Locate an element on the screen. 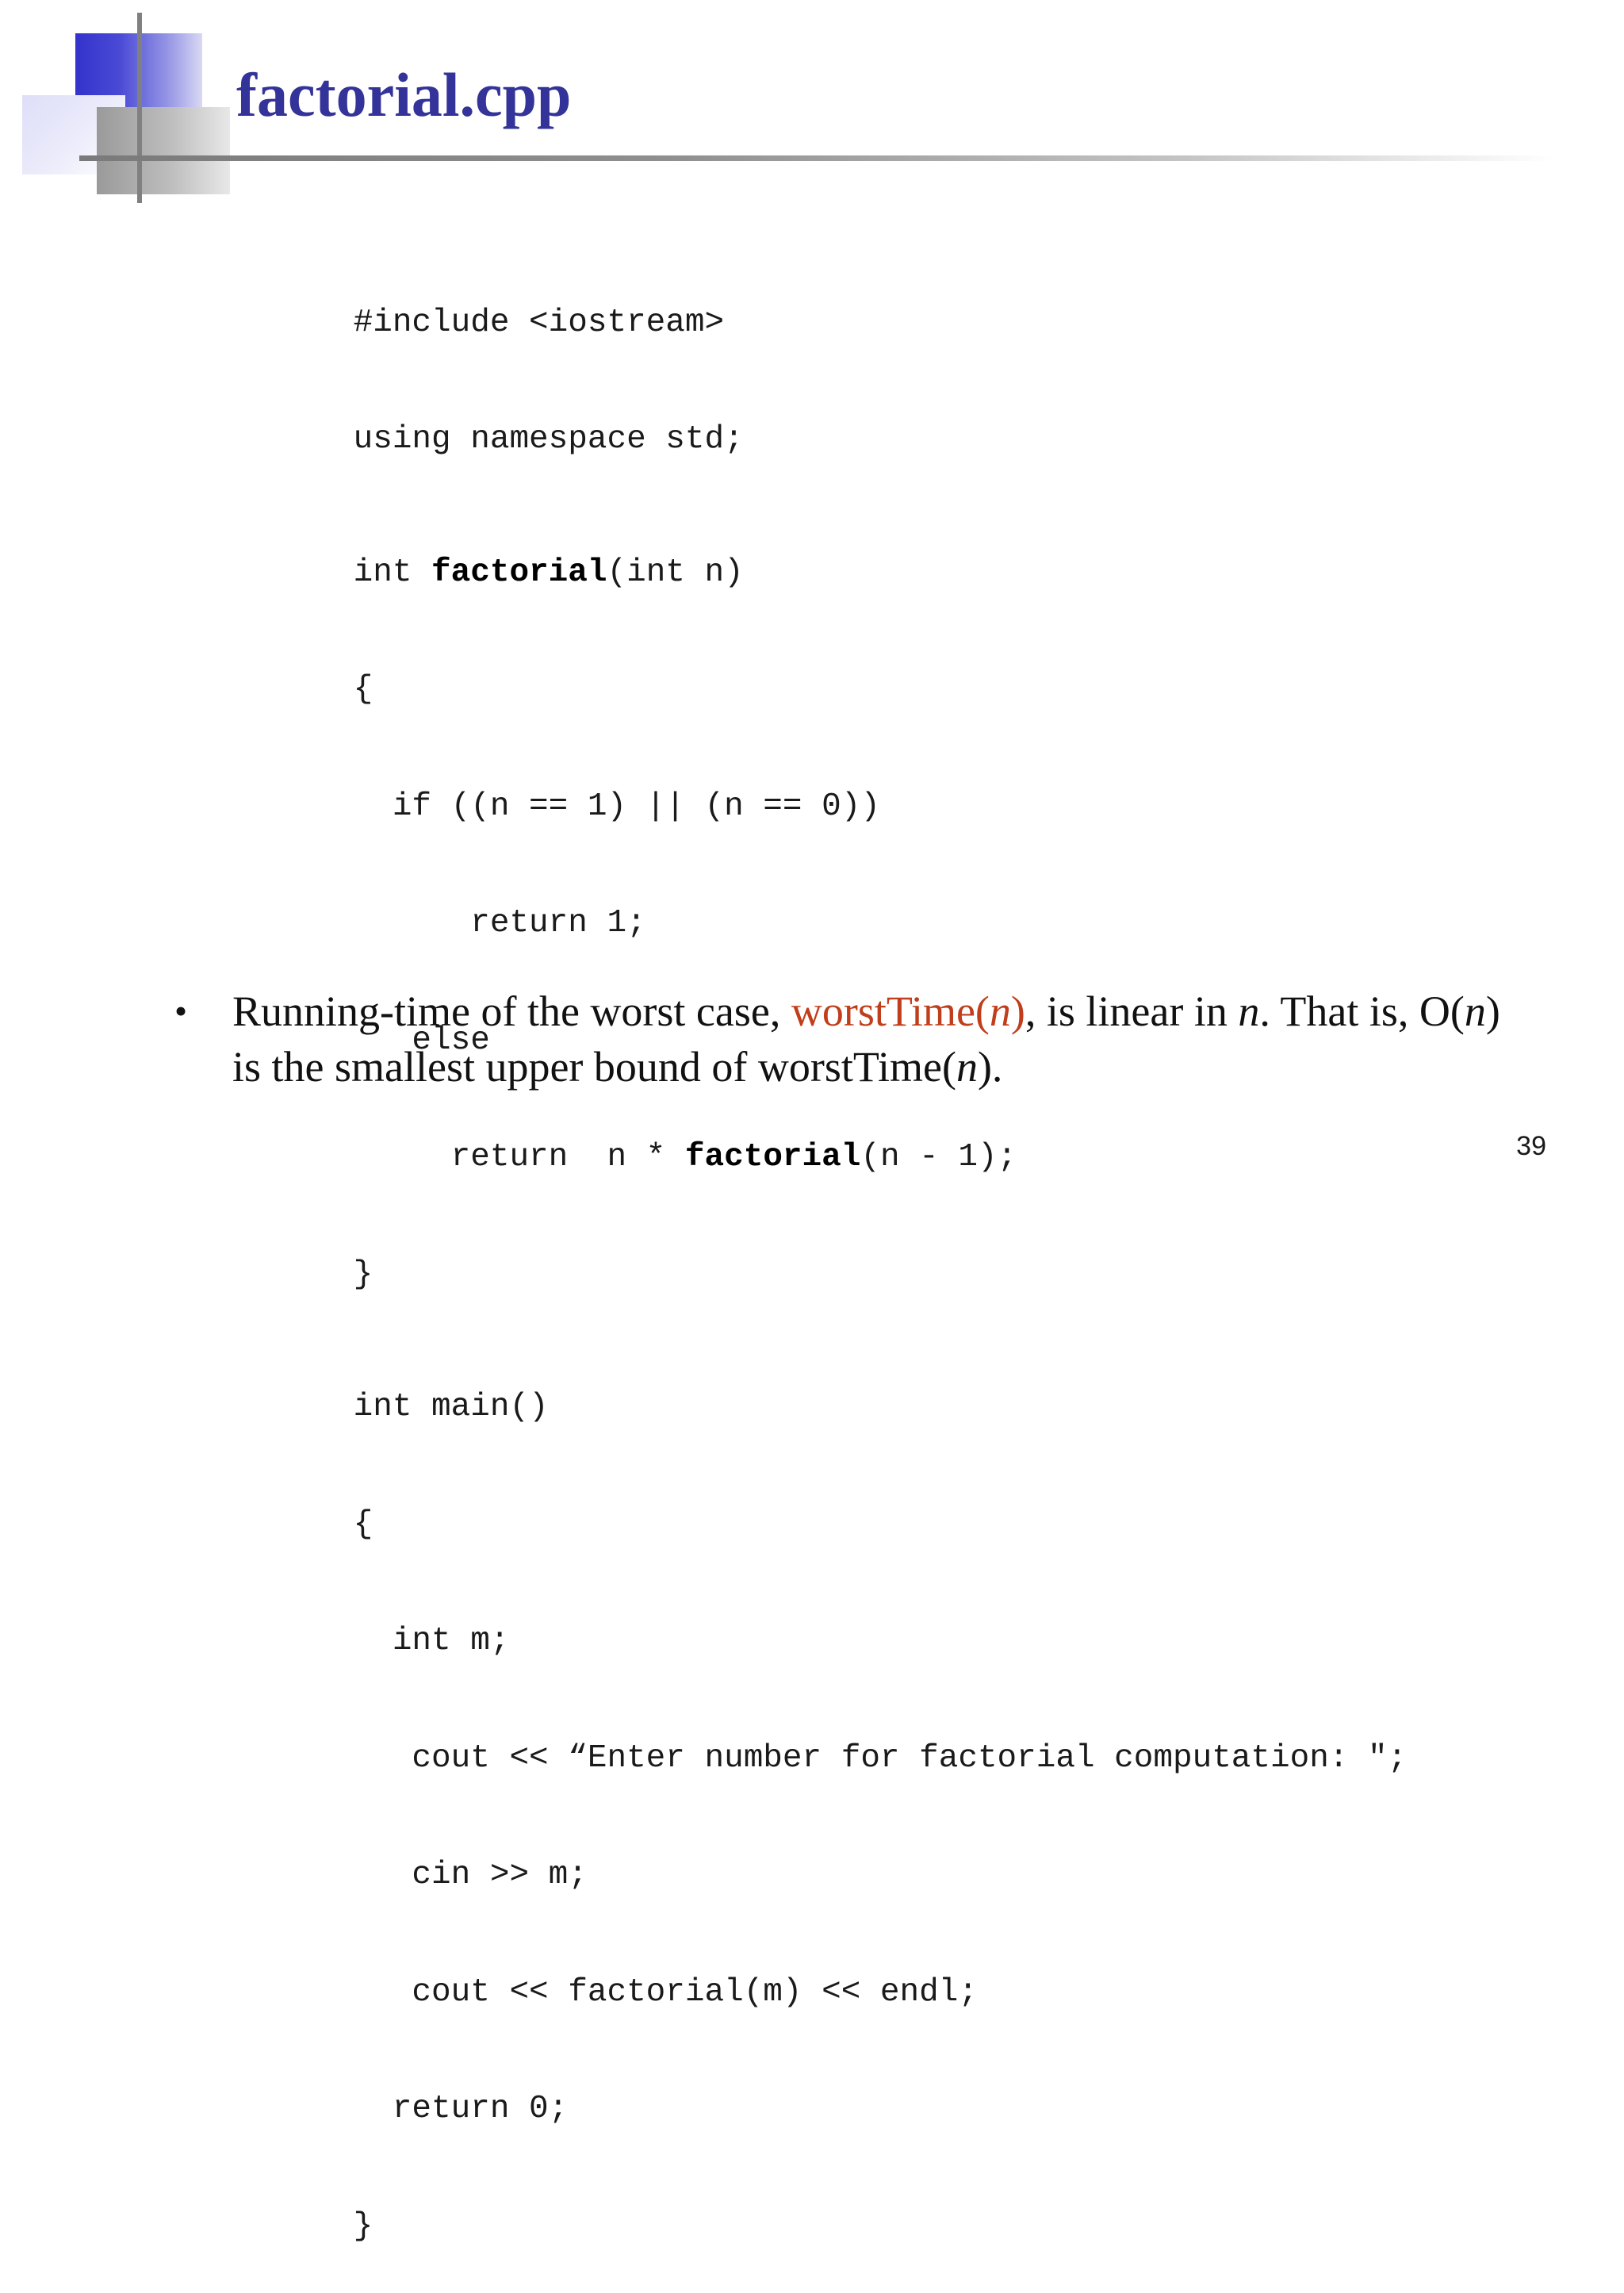 This screenshot has height=2293, width=1624. code-line: int main() is located at coordinates (821, 1383).